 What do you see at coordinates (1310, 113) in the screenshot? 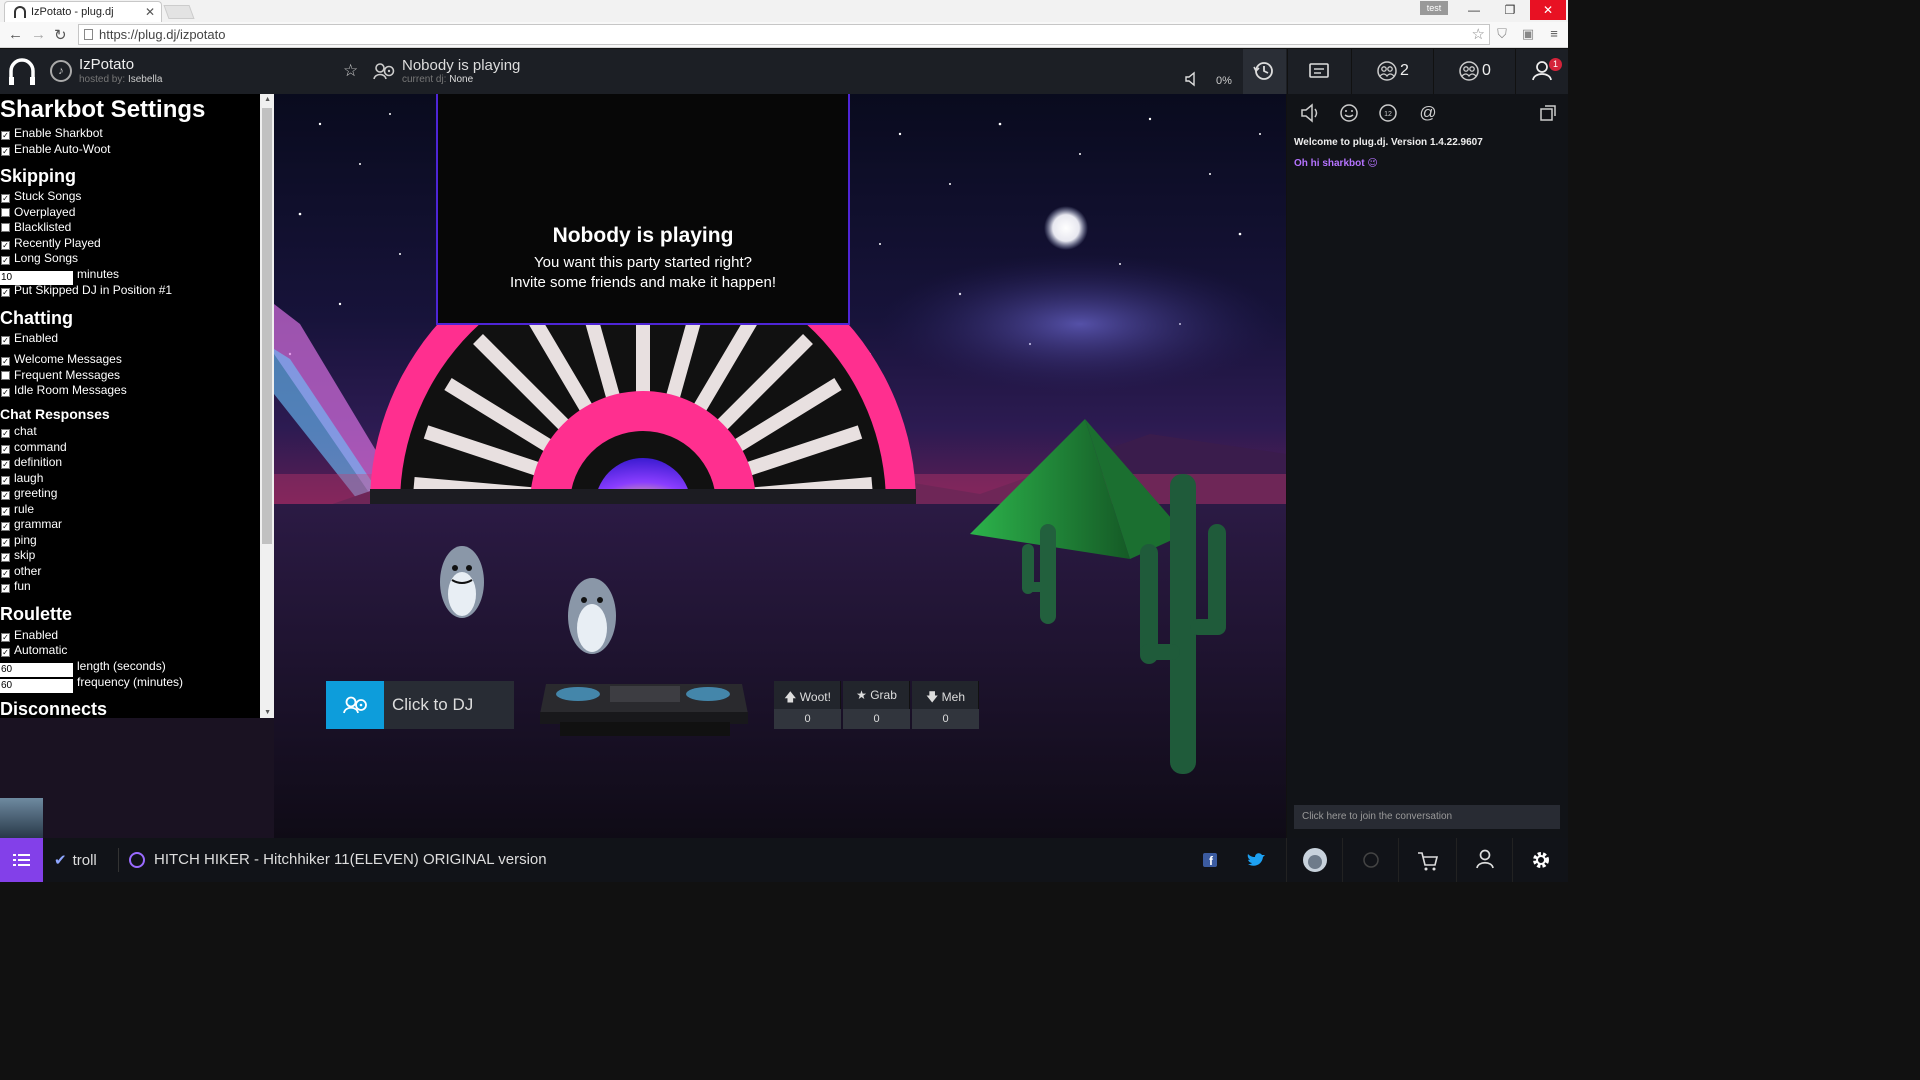
I see `chat-sound-icon` at bounding box center [1310, 113].